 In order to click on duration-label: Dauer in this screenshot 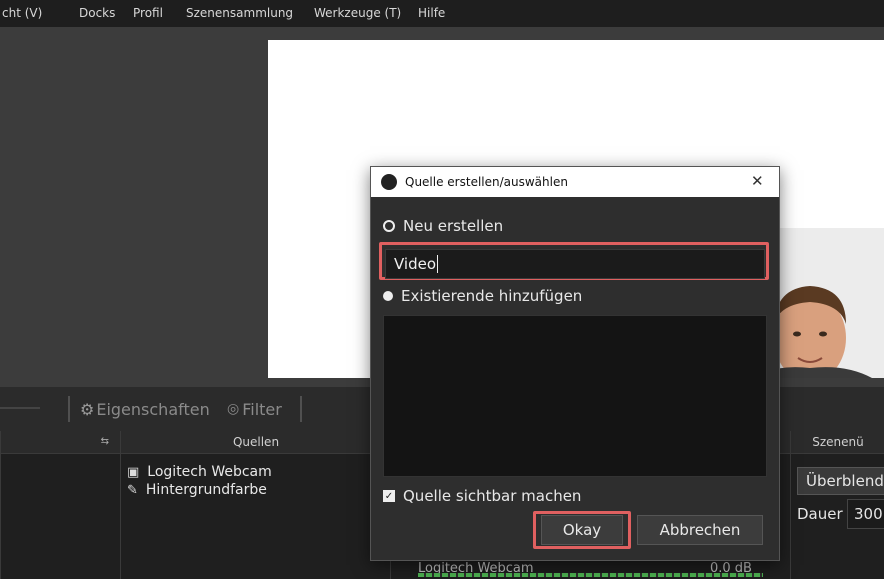, I will do `click(820, 514)`.